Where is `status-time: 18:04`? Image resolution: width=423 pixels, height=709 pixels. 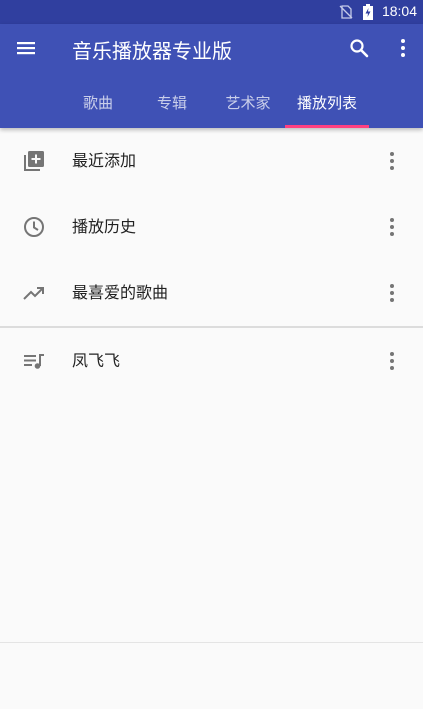 status-time: 18:04 is located at coordinates (399, 11).